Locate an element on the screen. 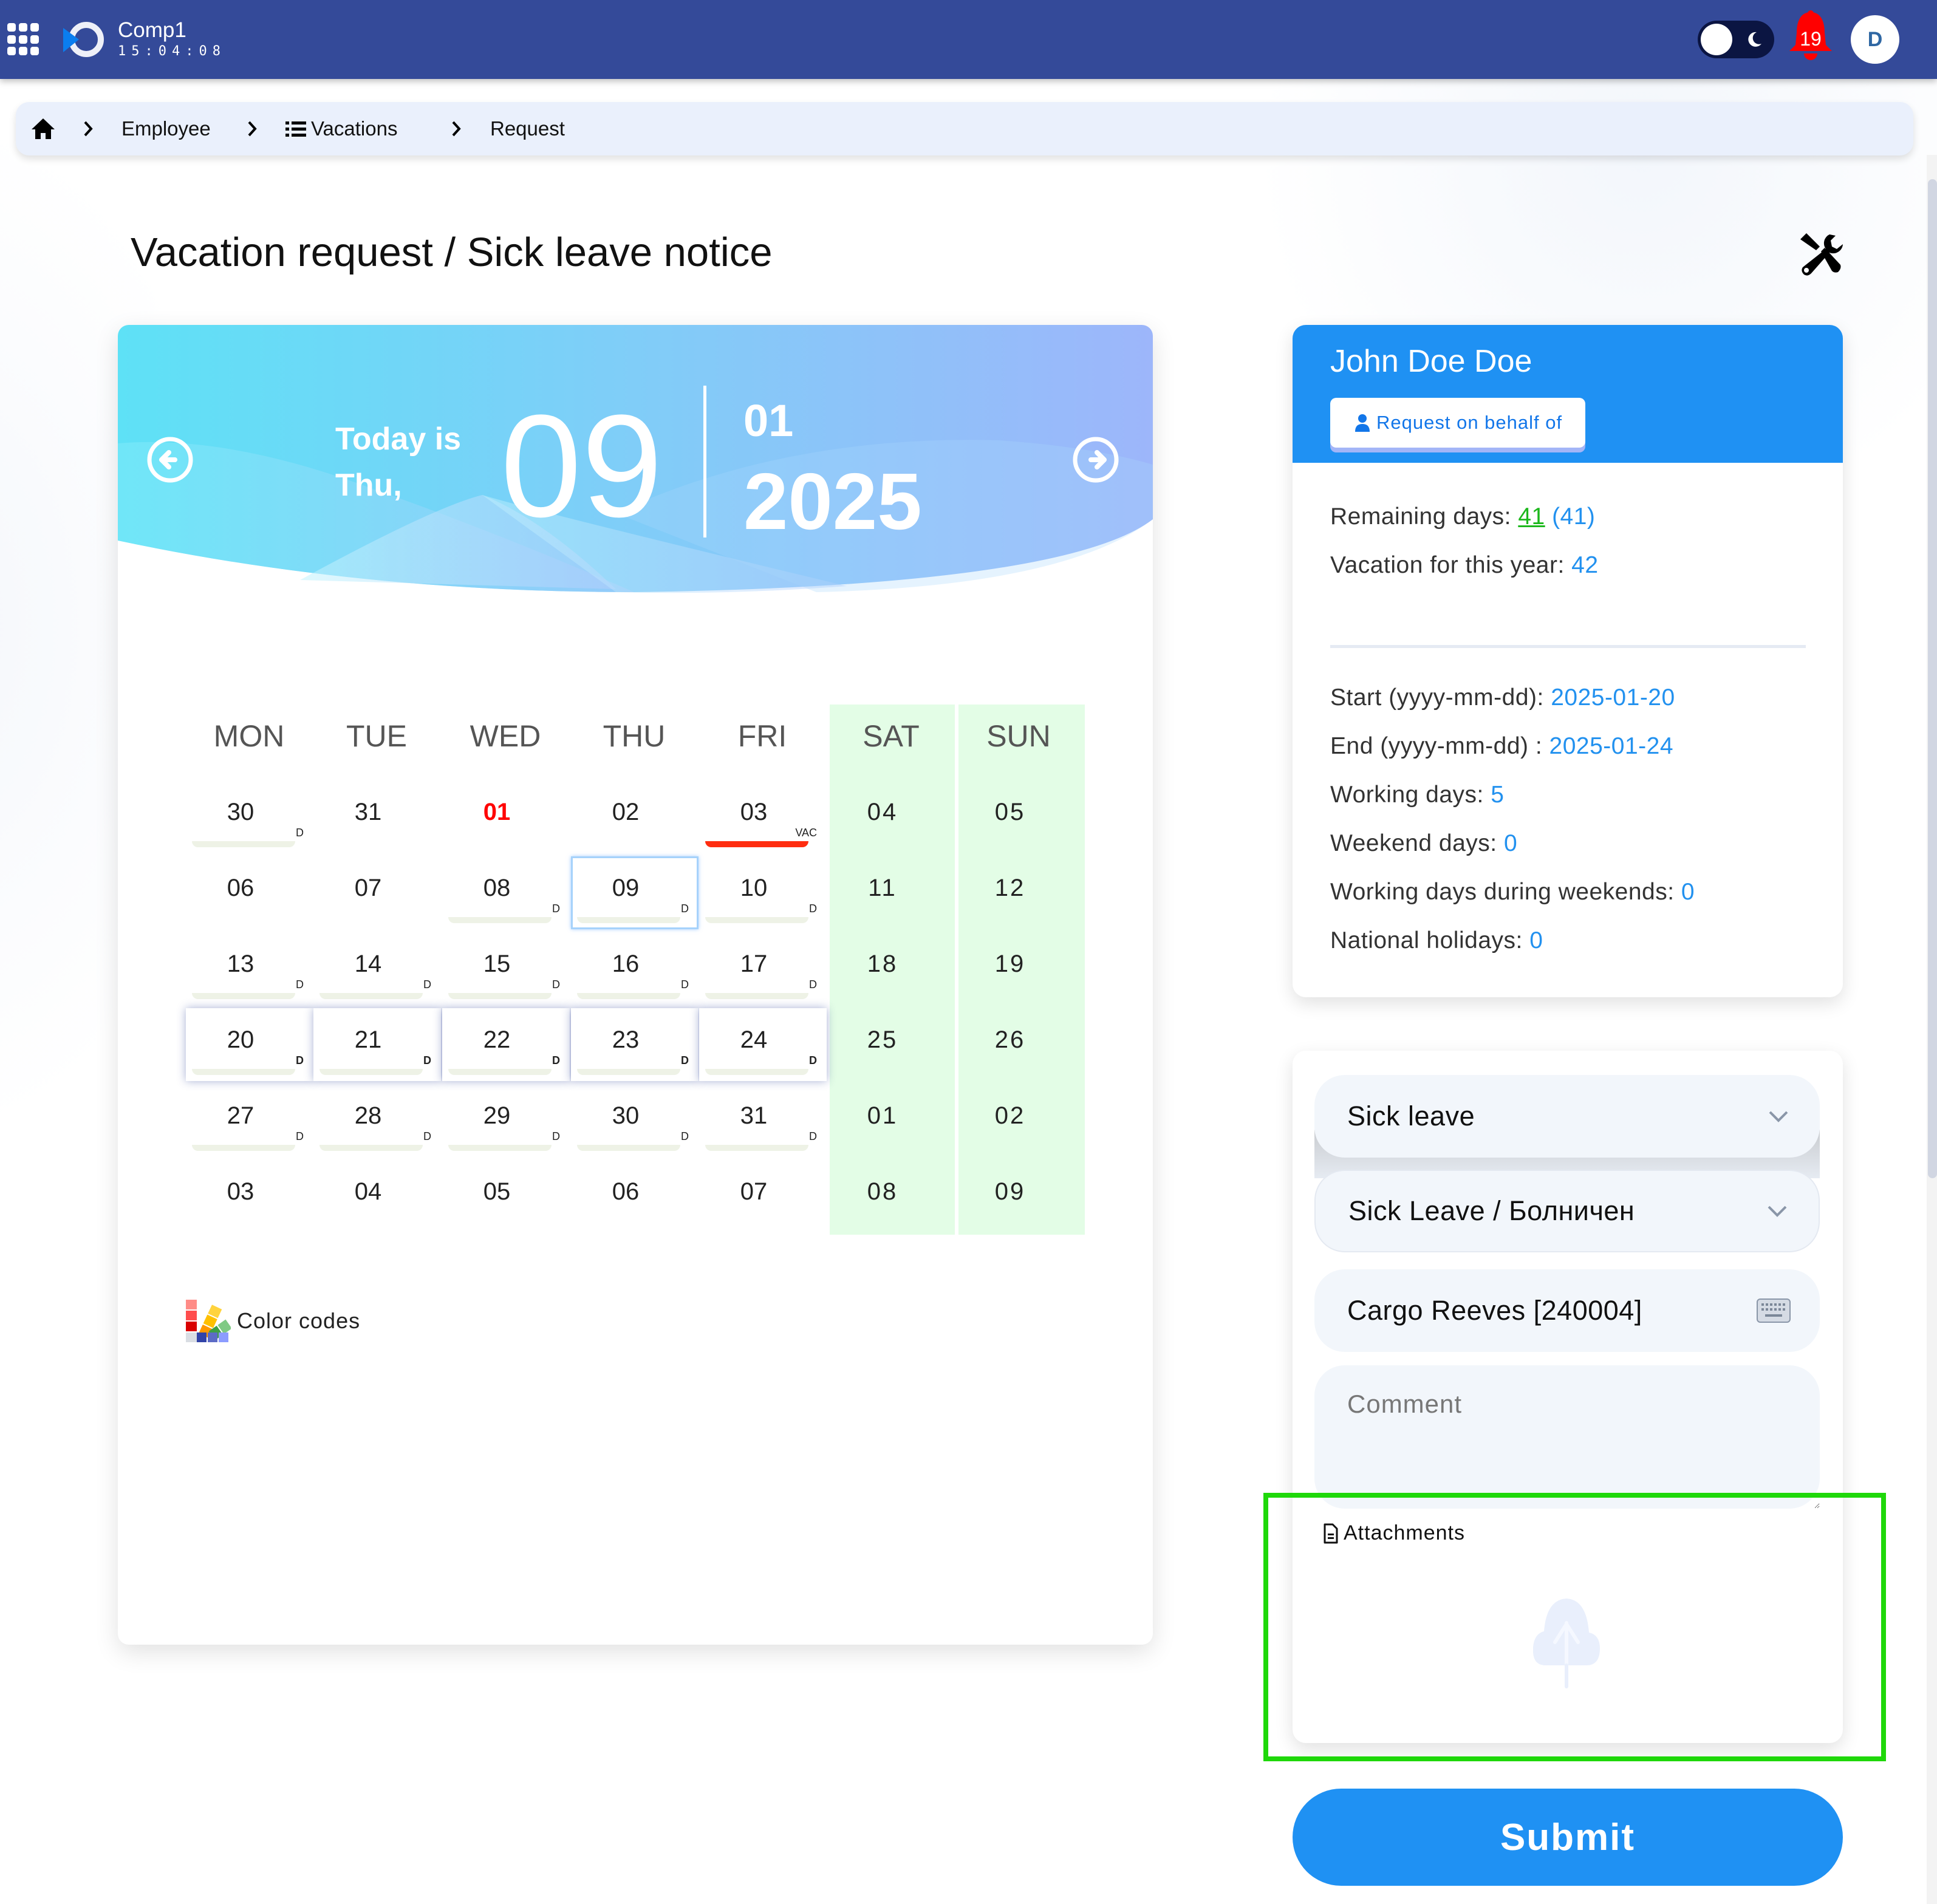 The width and height of the screenshot is (1937, 1904). leave-subtype-select: Sick Leave / Болничен is located at coordinates (1567, 1211).